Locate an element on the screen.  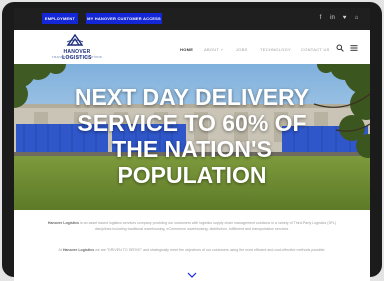
nav-technology: TECHNOLOGY is located at coordinates (275, 49).